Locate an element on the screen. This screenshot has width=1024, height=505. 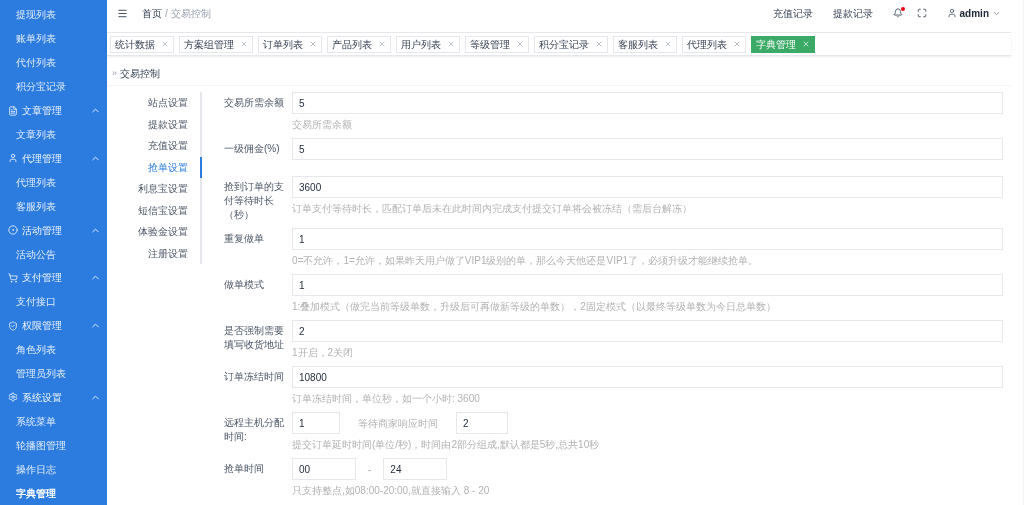
settings-icon is located at coordinates (13, 397).